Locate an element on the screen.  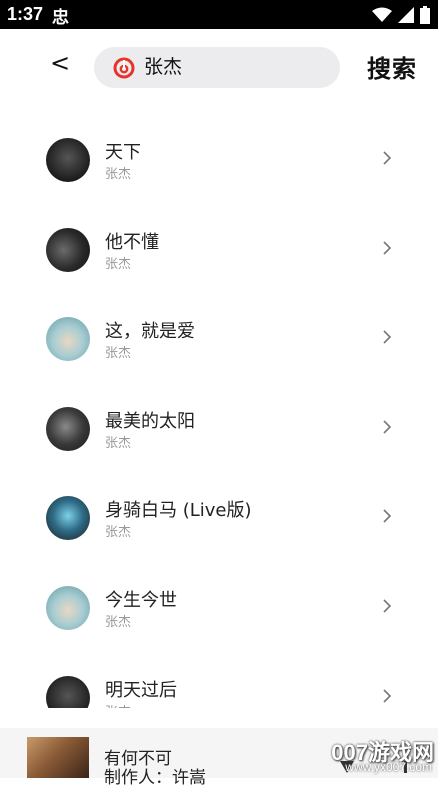
song-title: 身骑白马 (Live版) is located at coordinates (178, 510).